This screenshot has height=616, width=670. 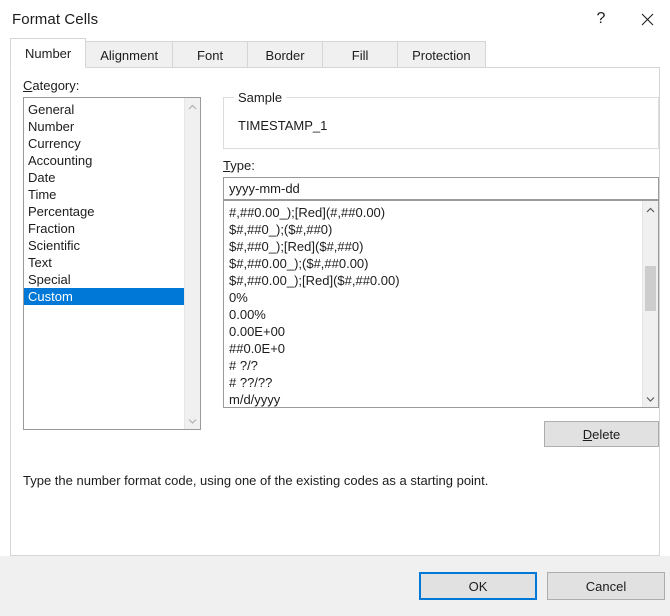 I want to click on tab-label: Alignment, so click(x=129, y=55).